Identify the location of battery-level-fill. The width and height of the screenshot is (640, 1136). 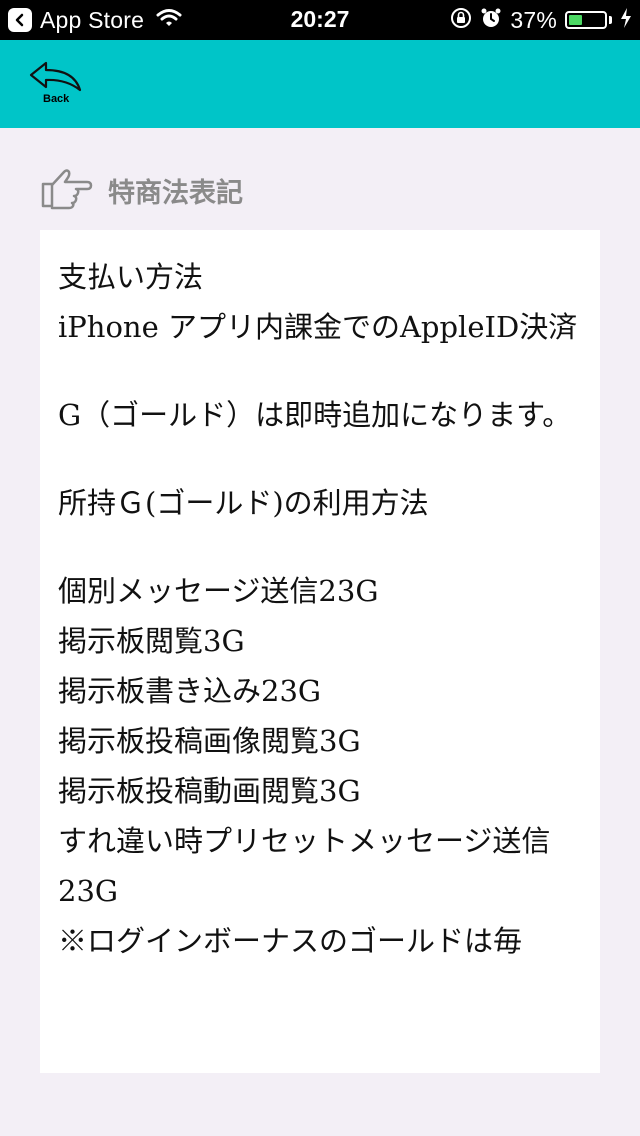
(575, 20).